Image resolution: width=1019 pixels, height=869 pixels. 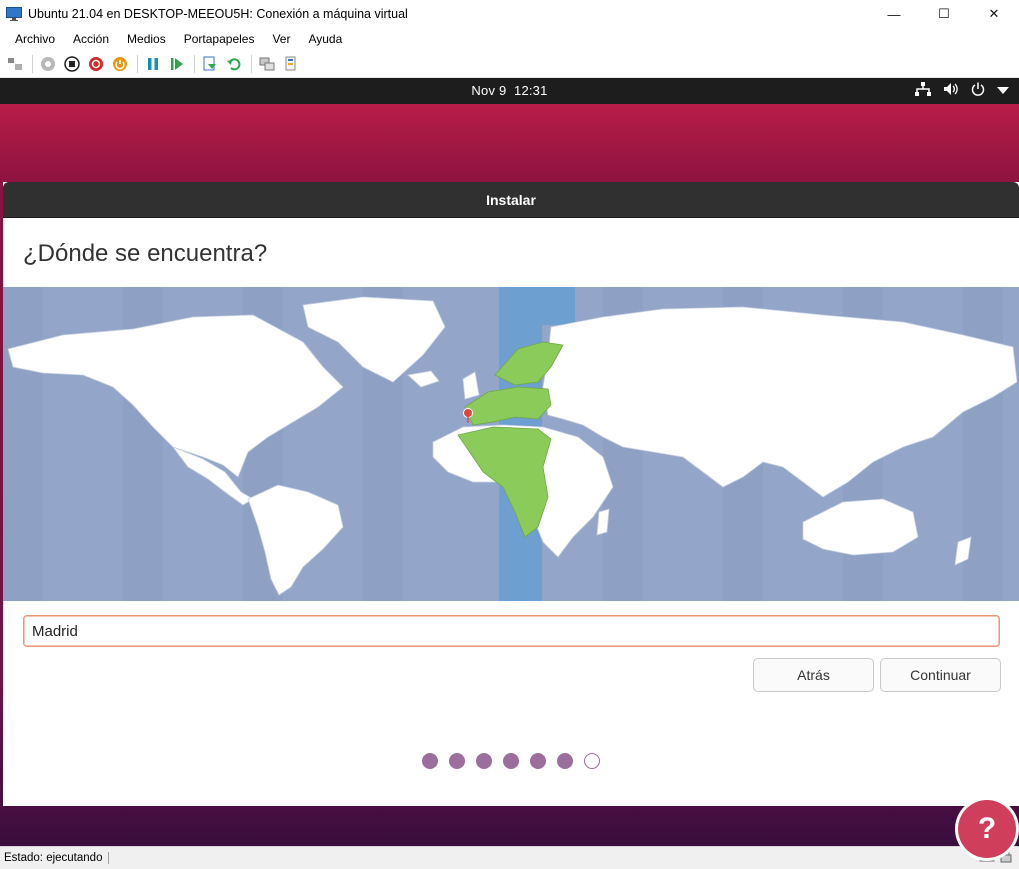 I want to click on close-button: ✕, so click(x=994, y=14).